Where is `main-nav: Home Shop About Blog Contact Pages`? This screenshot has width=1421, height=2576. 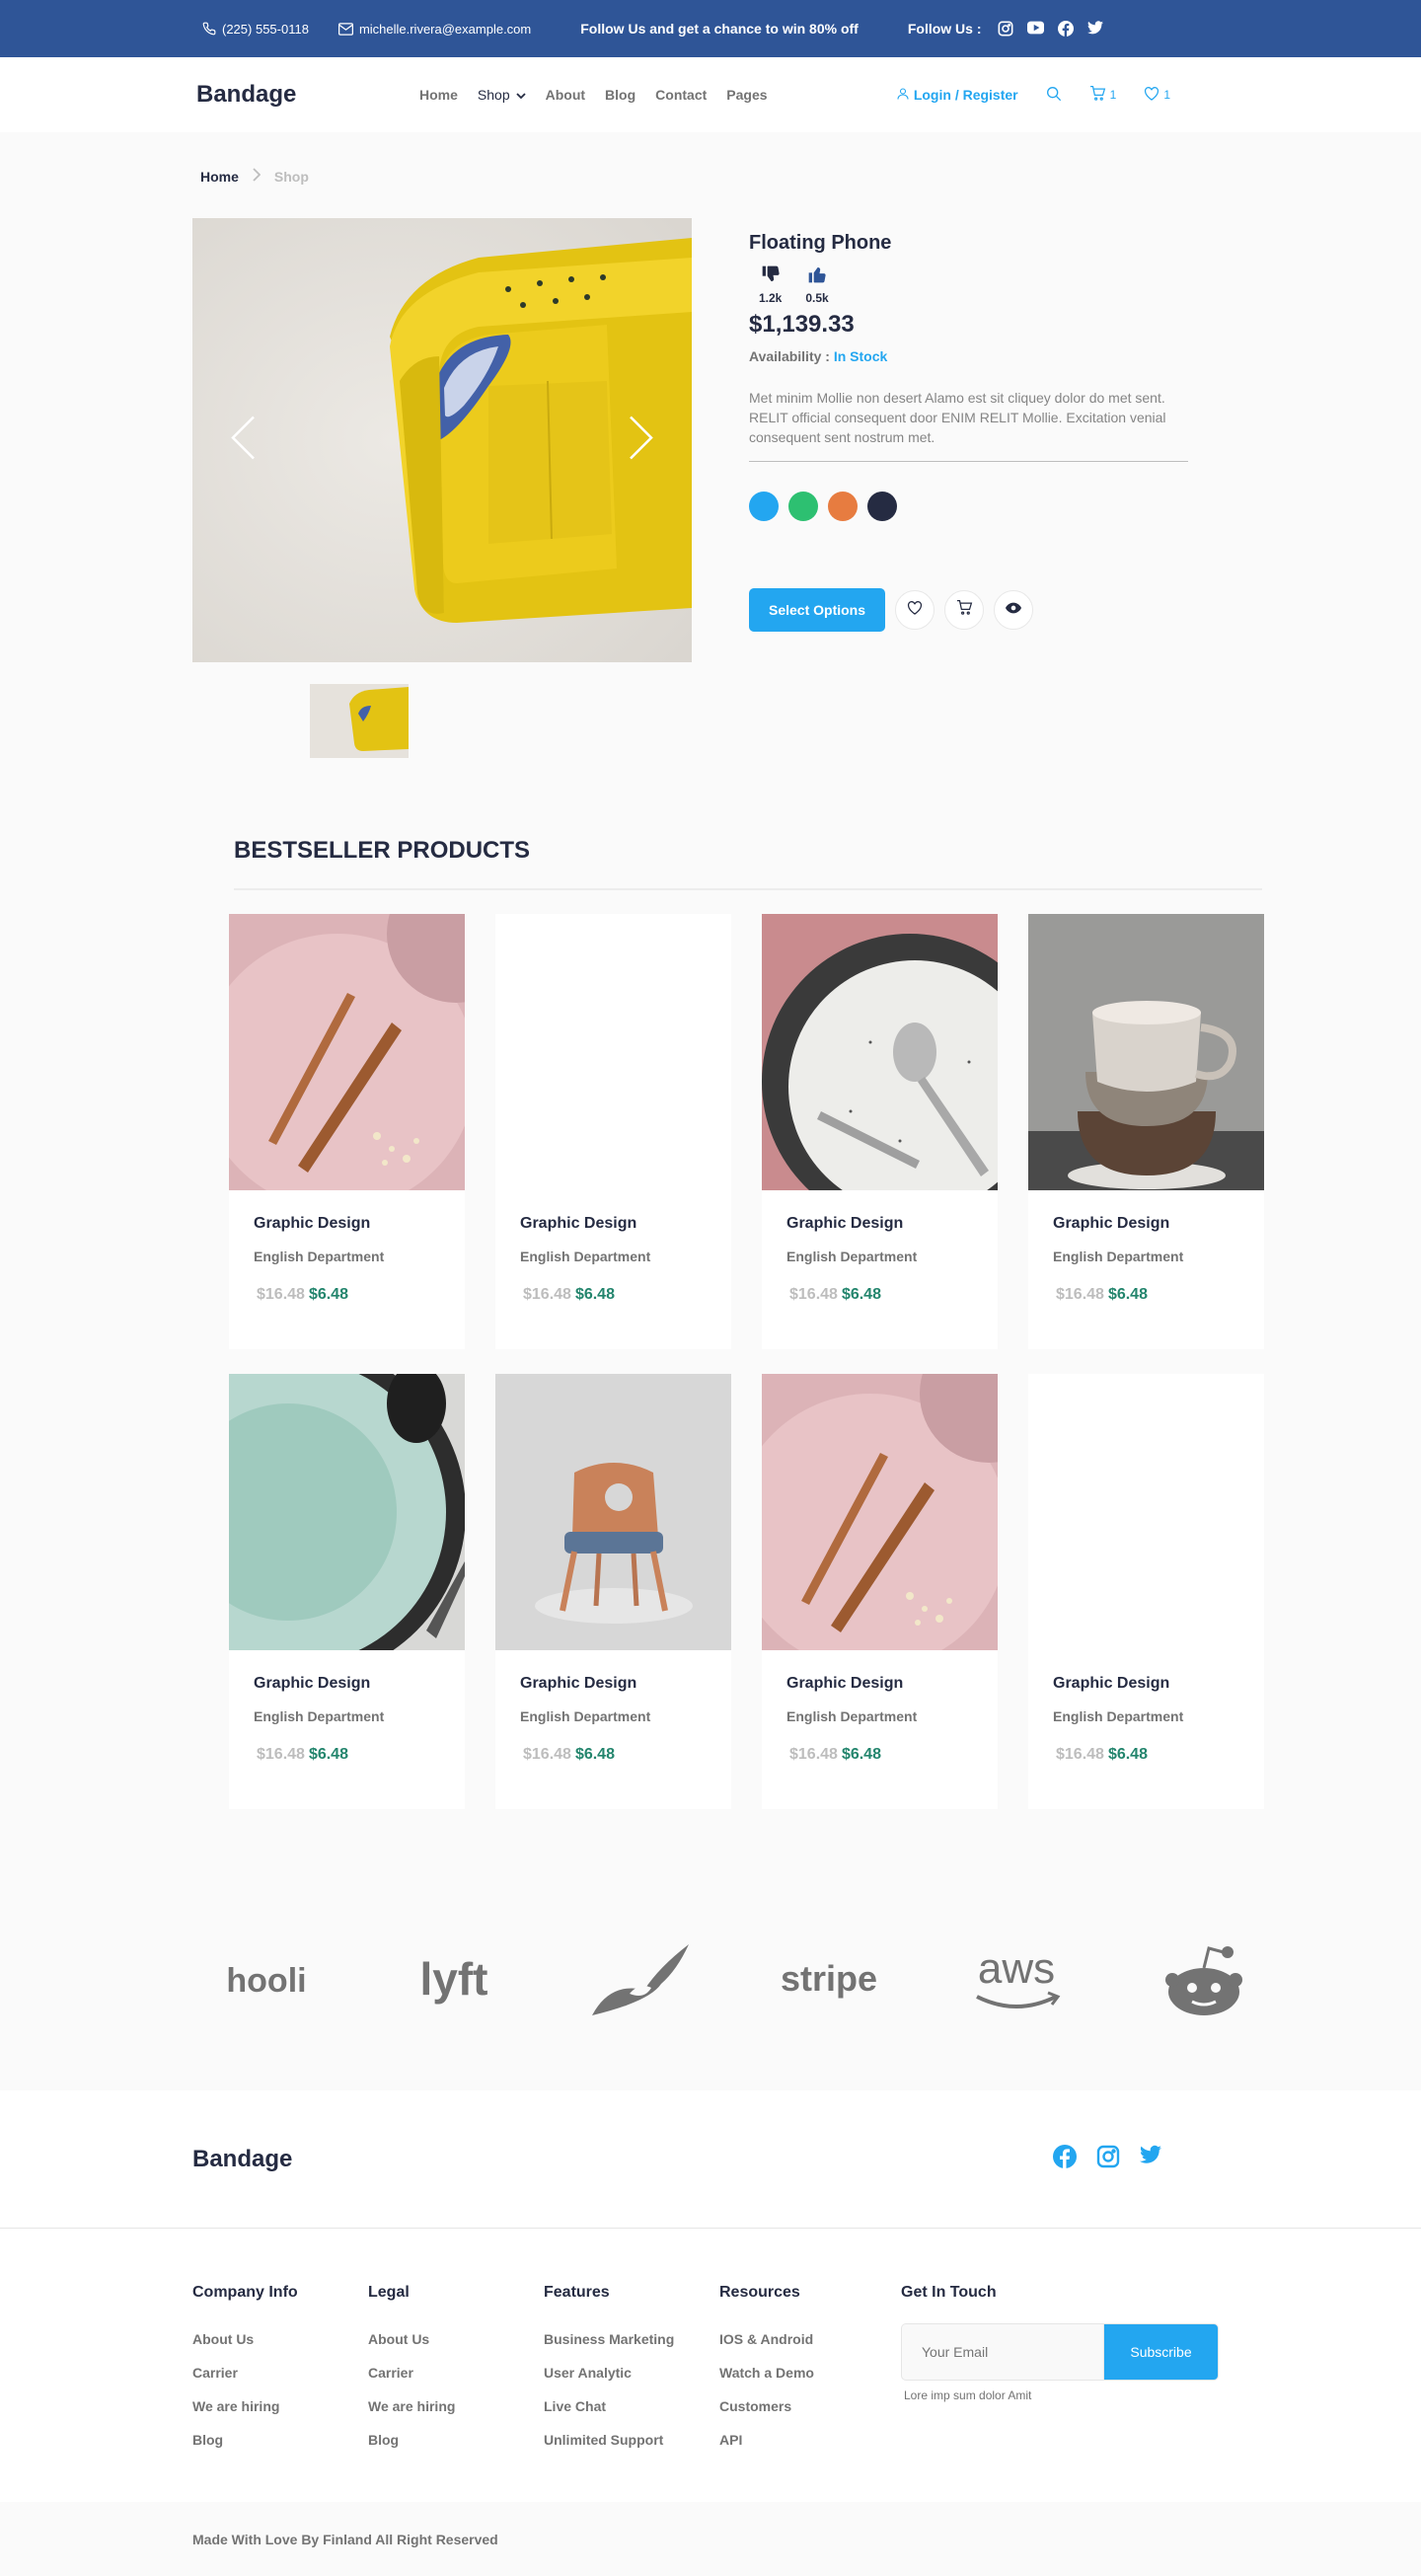
main-nav: Home Shop About Blog Contact Pages is located at coordinates (593, 95).